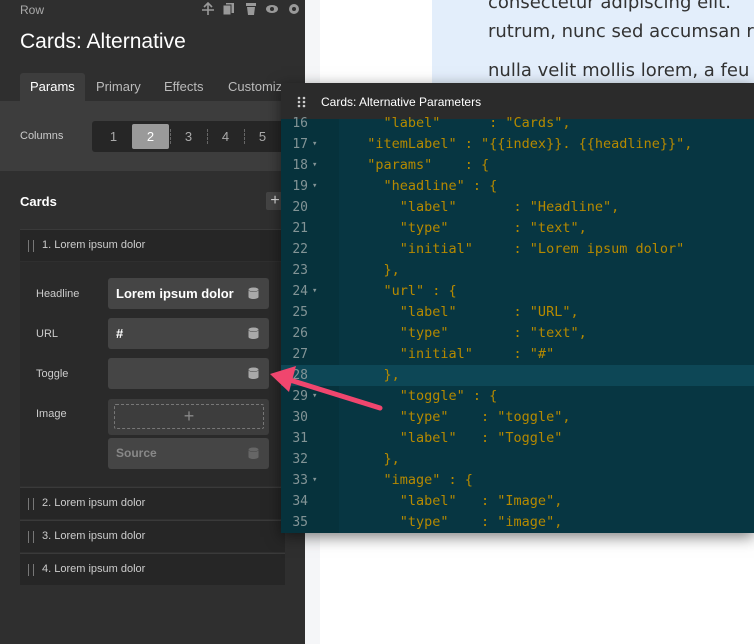  I want to click on url-label: URL, so click(47, 334).